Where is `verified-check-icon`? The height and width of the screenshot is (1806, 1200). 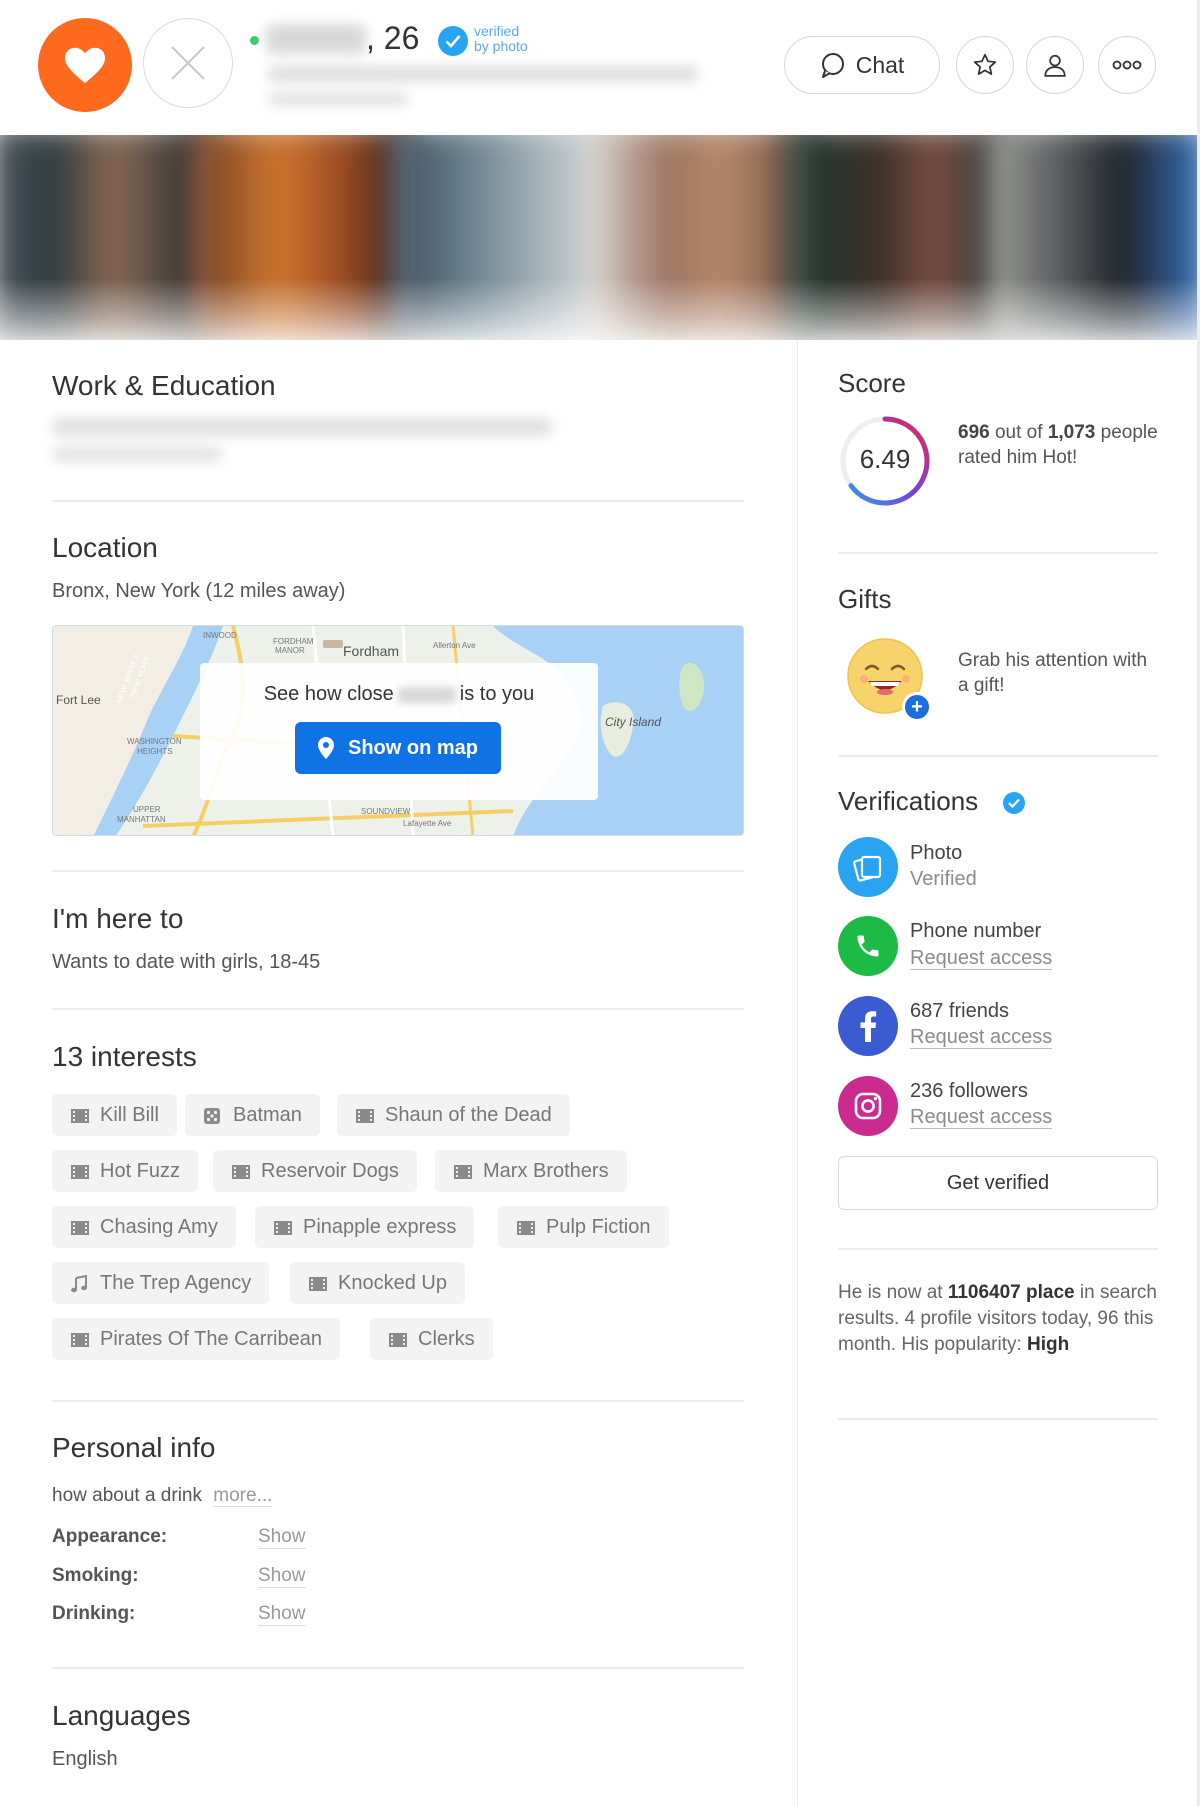 verified-check-icon is located at coordinates (453, 41).